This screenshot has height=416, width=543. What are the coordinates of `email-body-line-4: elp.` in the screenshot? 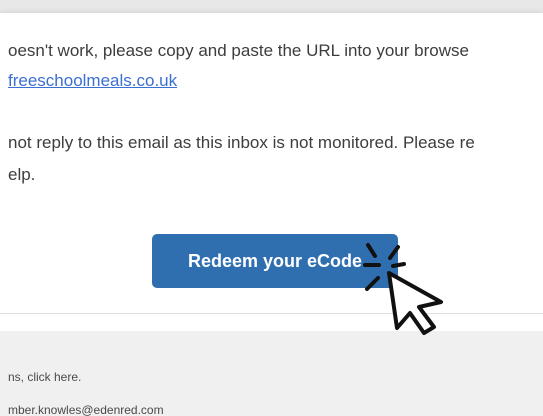 It's located at (22, 174).